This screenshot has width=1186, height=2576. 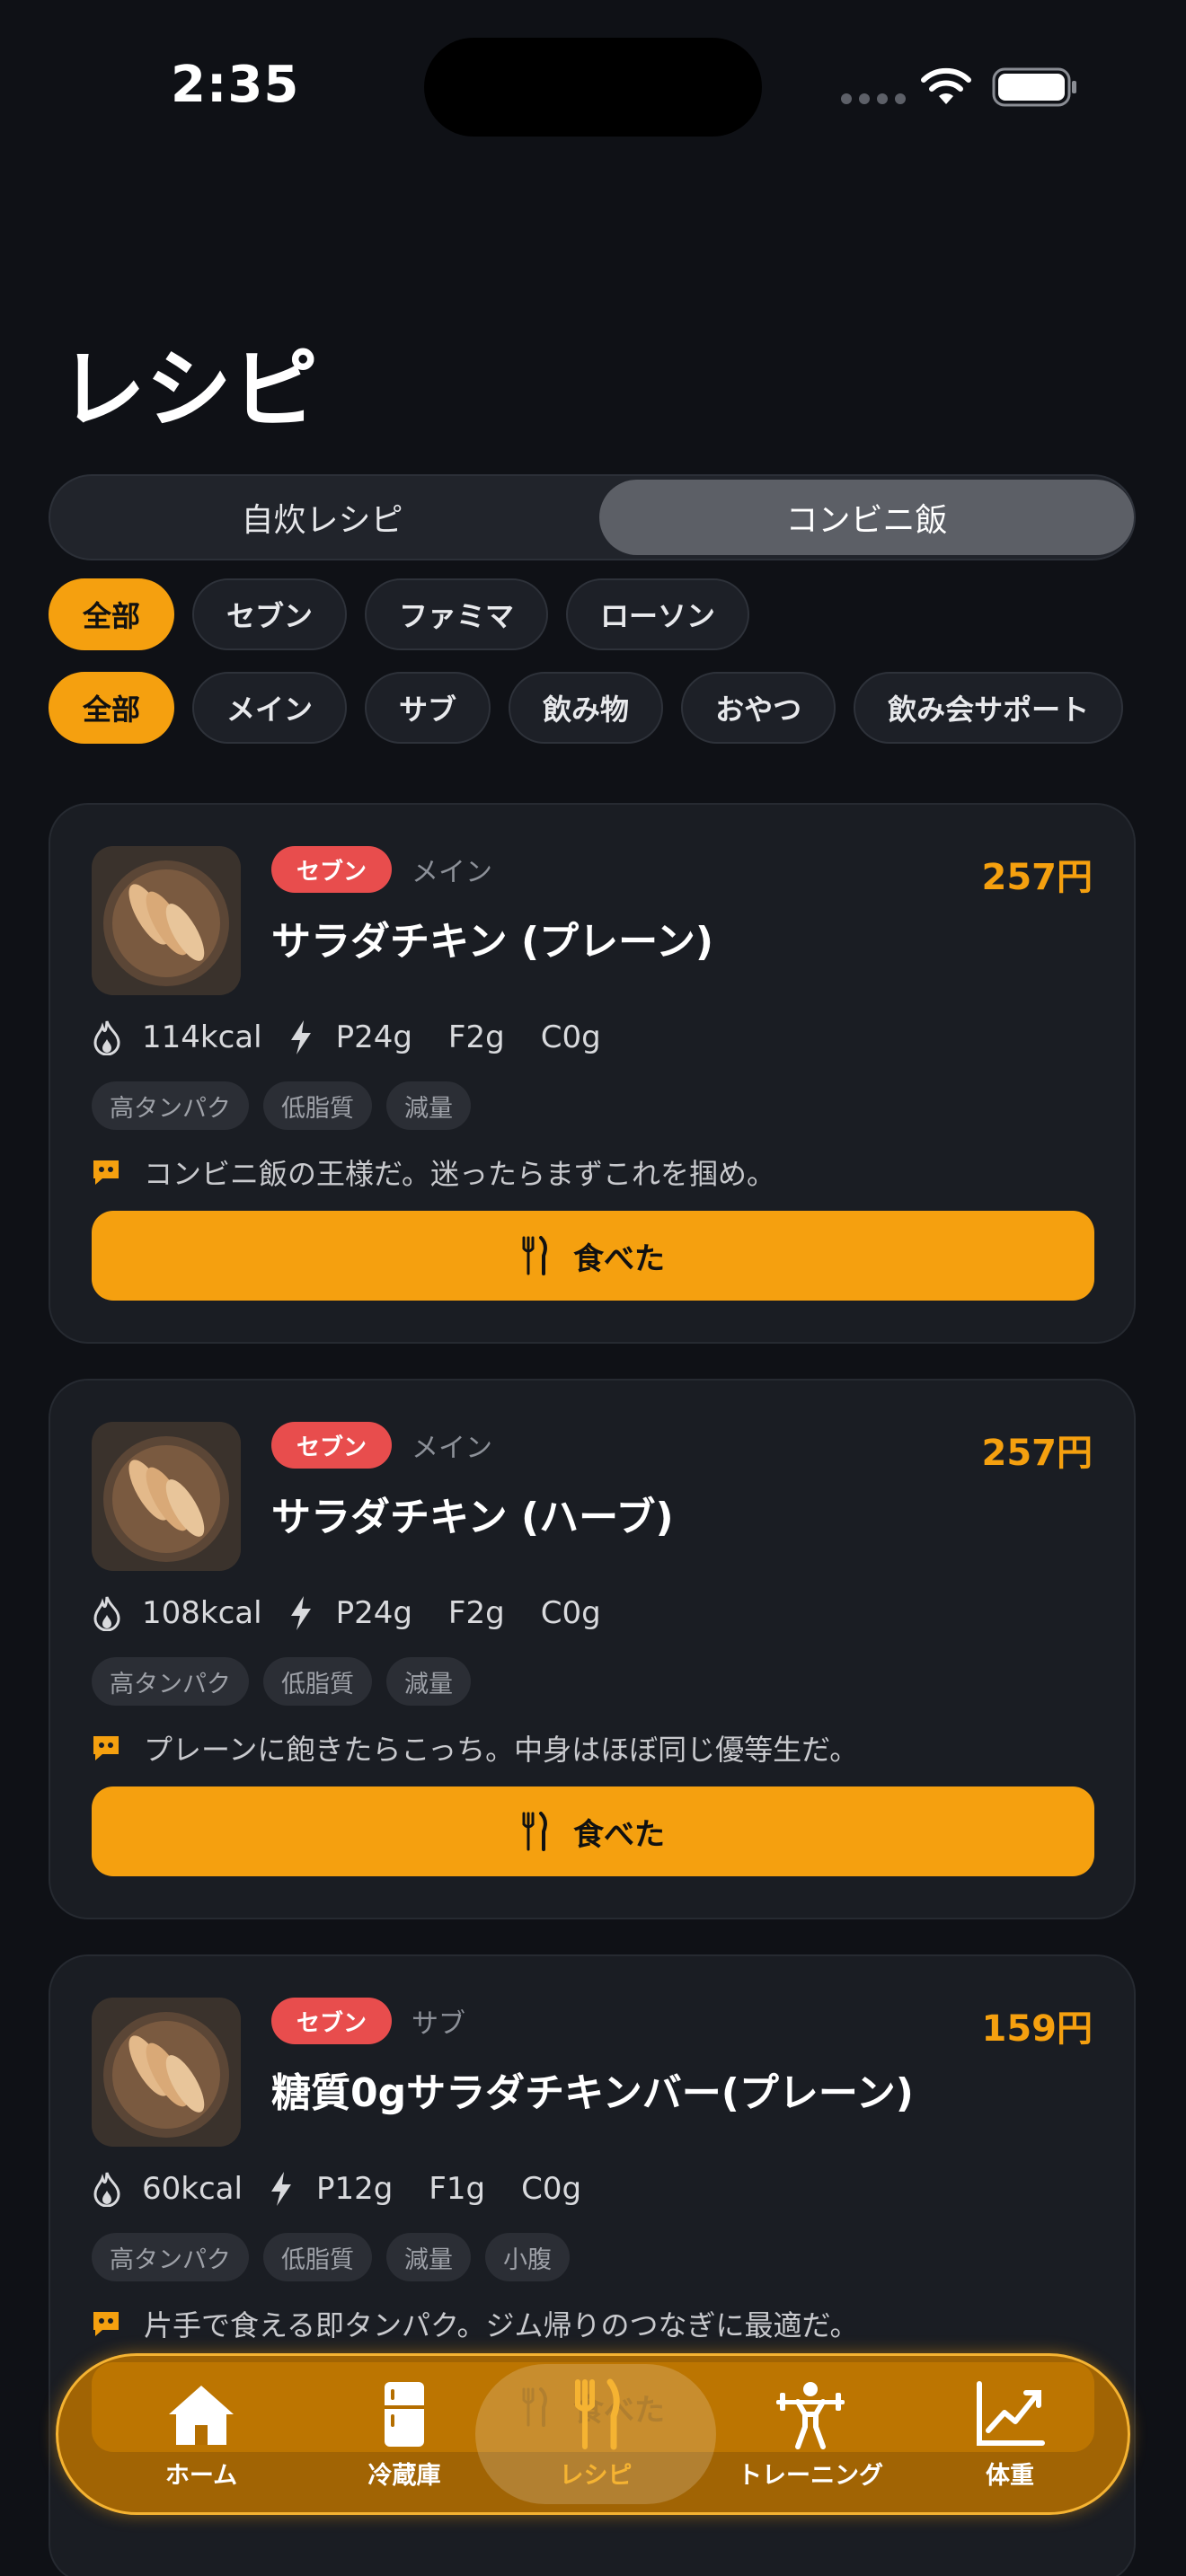 What do you see at coordinates (1037, 2029) in the screenshot?
I see `recipe-price: 159円` at bounding box center [1037, 2029].